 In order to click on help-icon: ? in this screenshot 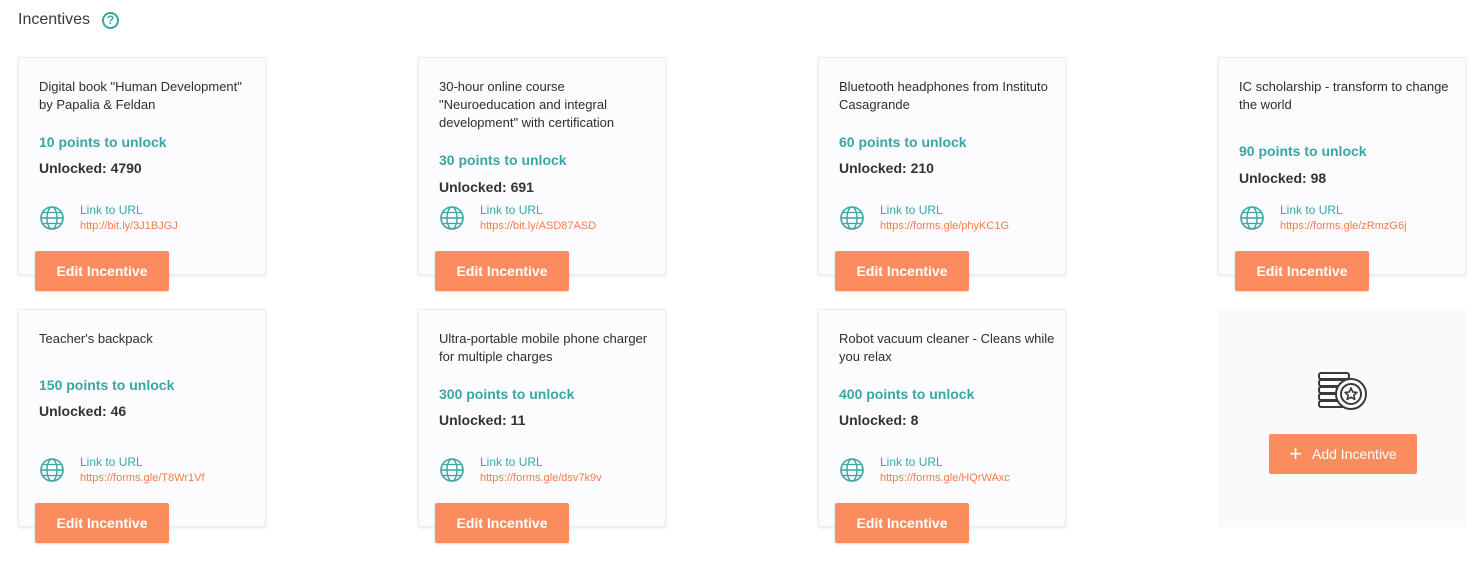, I will do `click(111, 20)`.